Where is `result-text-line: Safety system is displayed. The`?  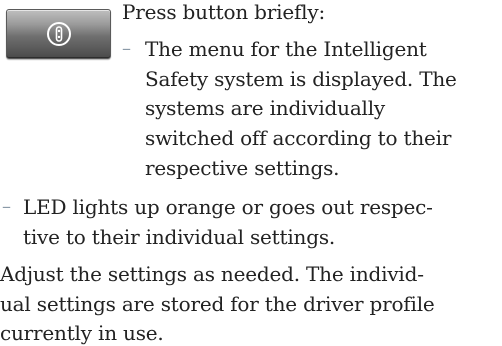
result-text-line: Safety system is displayed. The is located at coordinates (301, 79).